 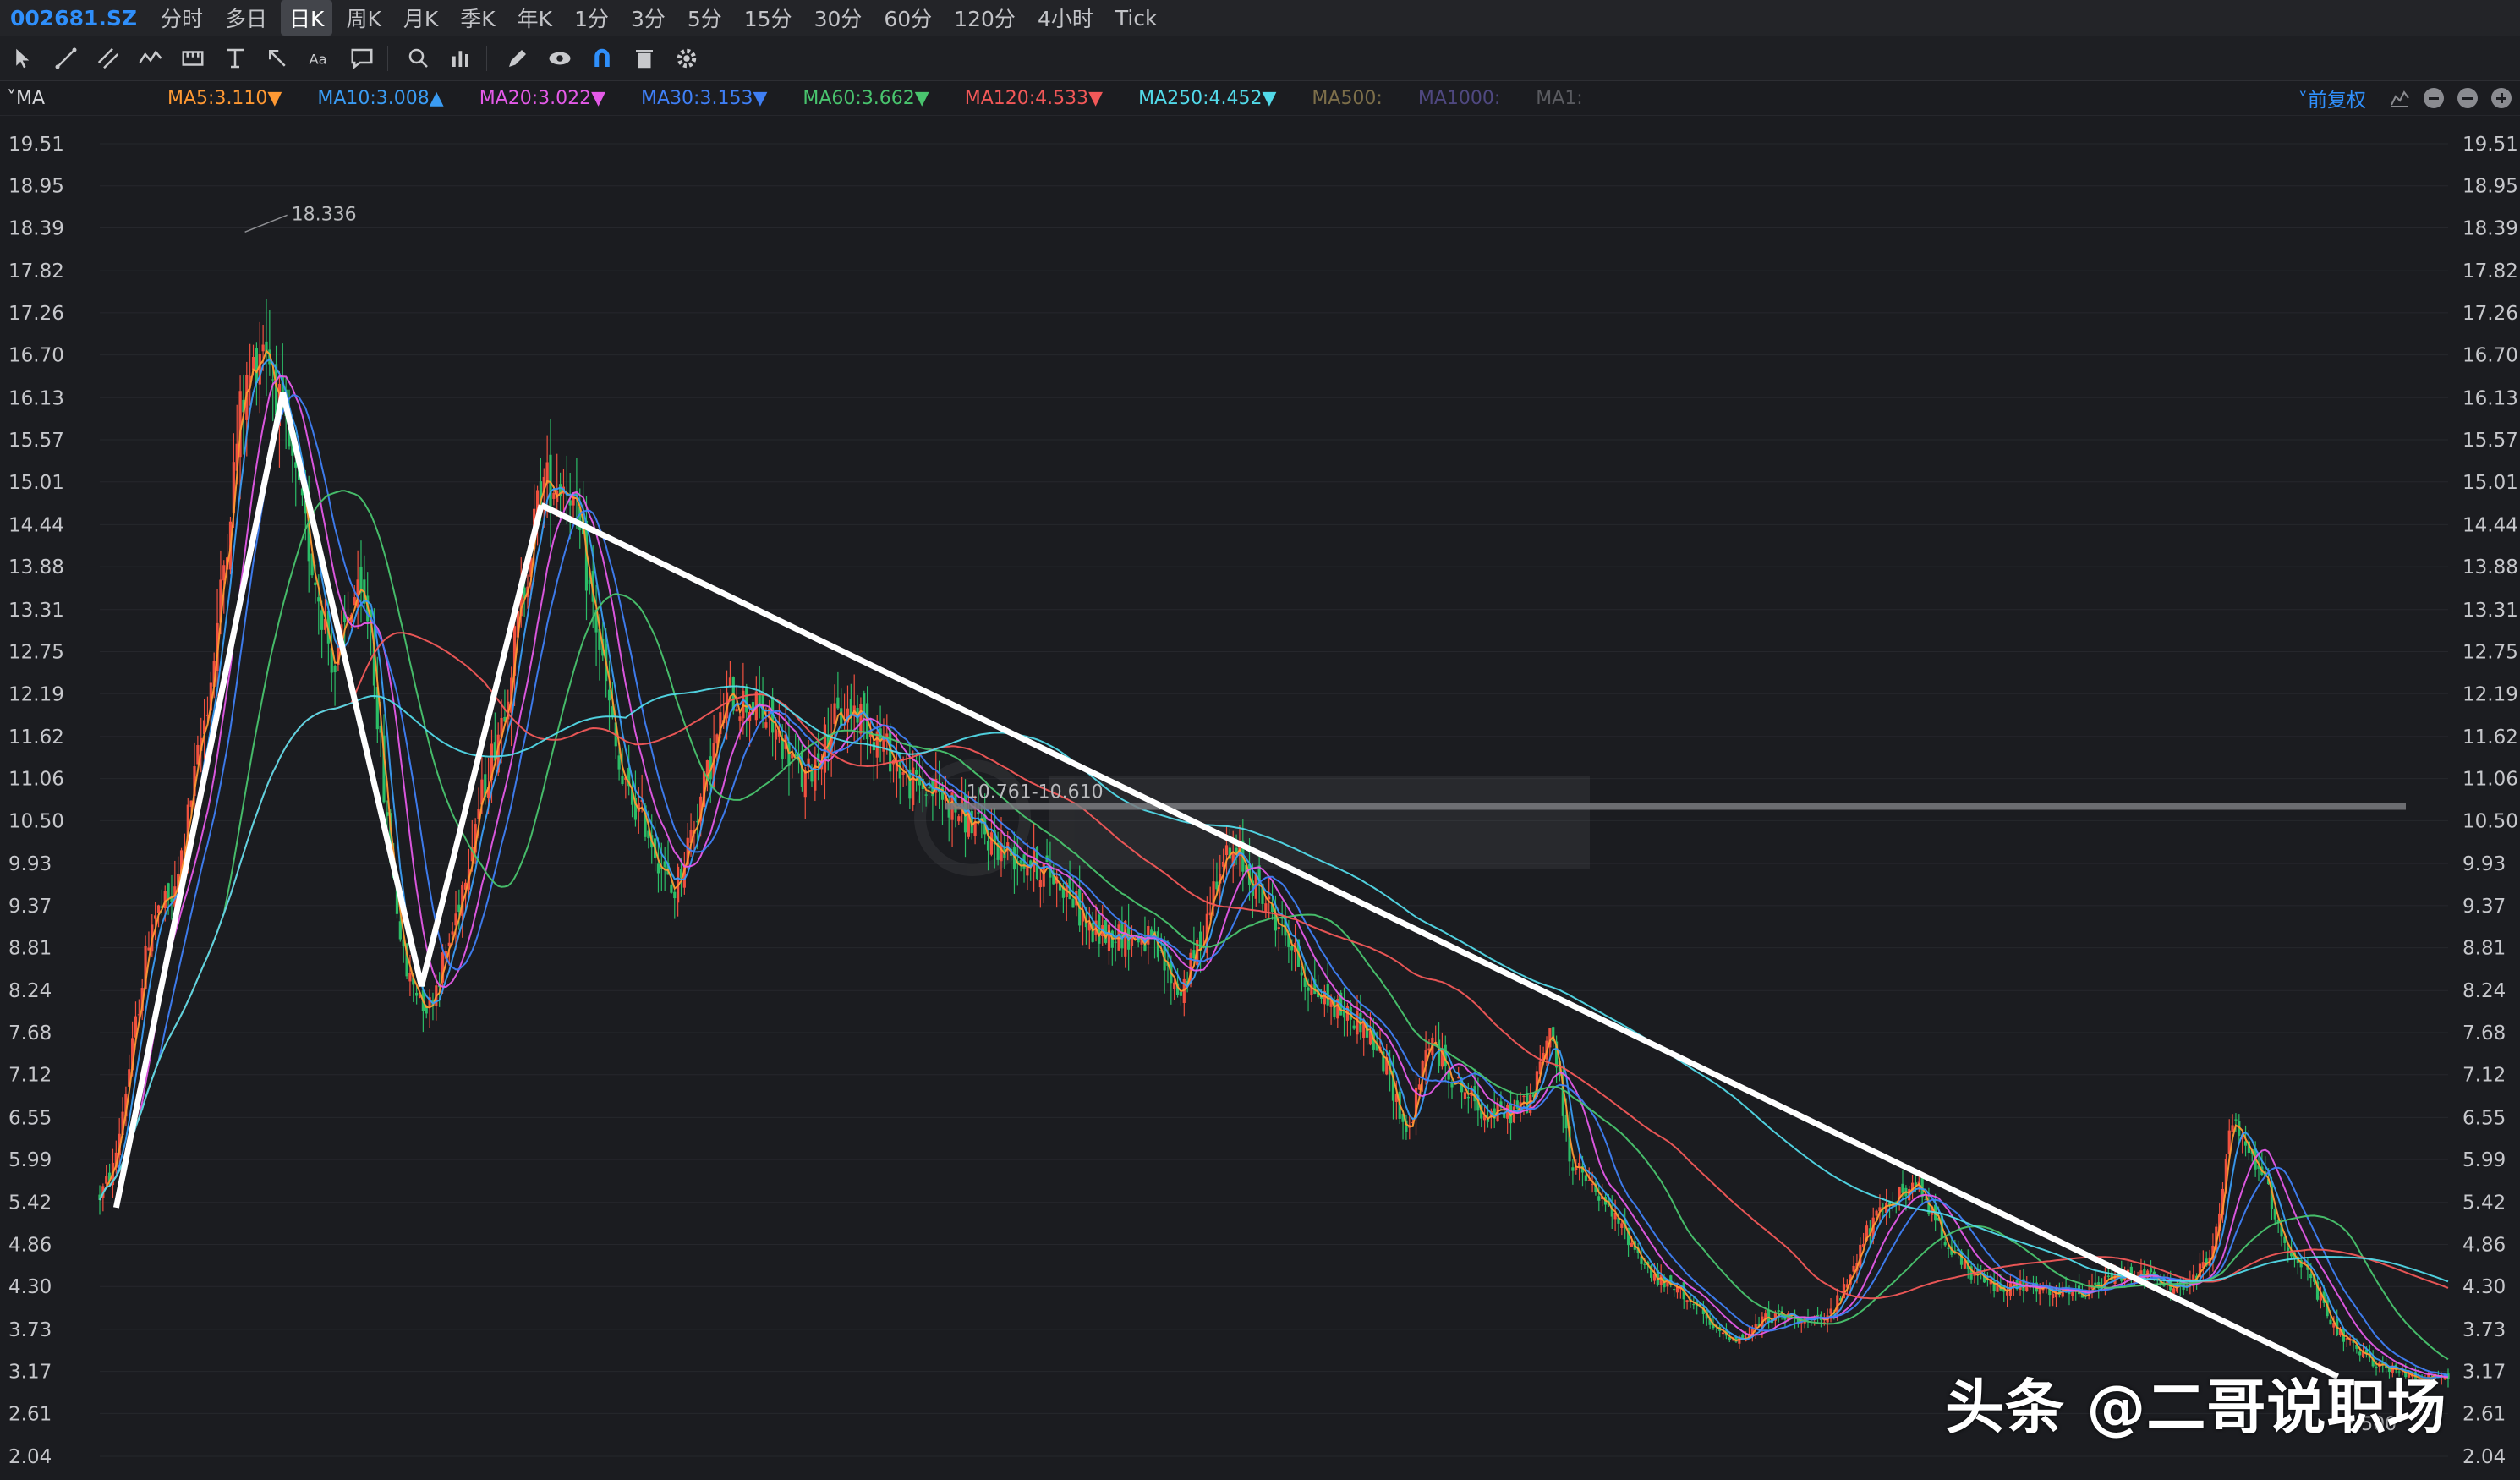 I want to click on channel-icon, so click(x=109, y=59).